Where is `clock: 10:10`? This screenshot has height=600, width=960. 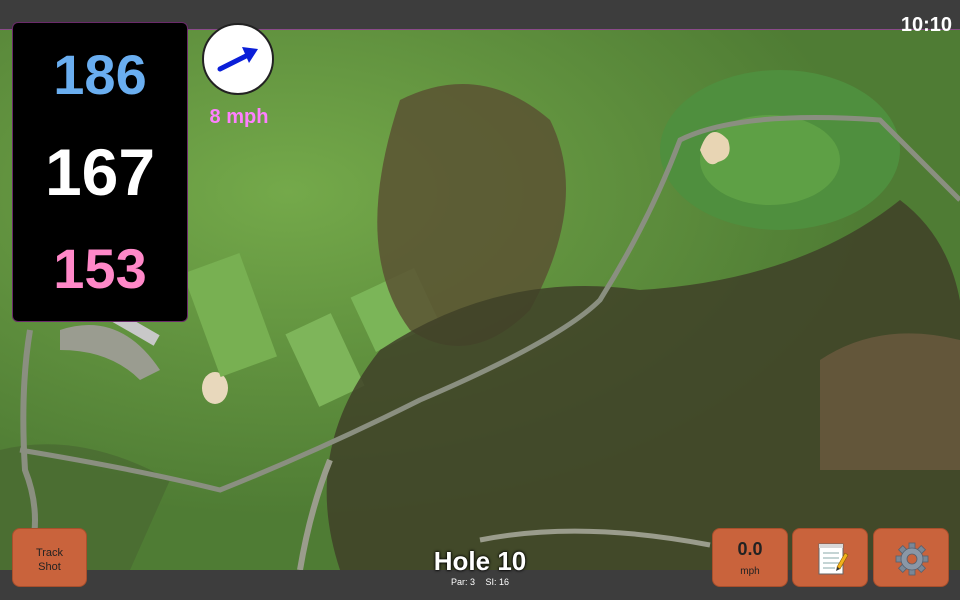 clock: 10:10 is located at coordinates (926, 25).